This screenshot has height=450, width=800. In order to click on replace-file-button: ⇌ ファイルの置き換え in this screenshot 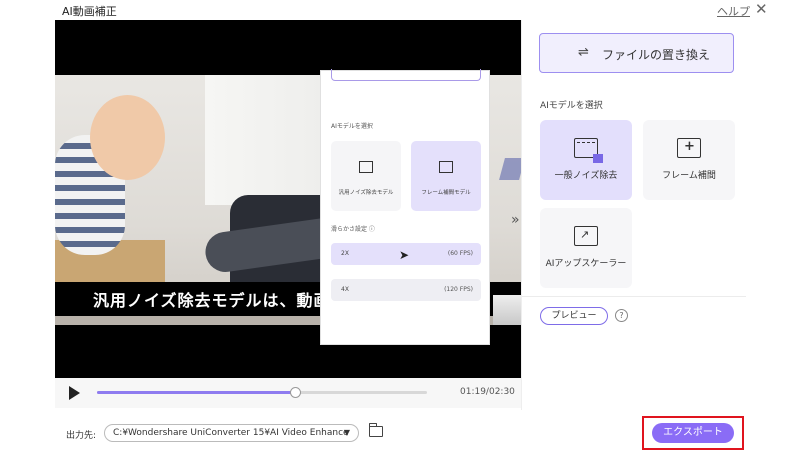, I will do `click(636, 53)`.